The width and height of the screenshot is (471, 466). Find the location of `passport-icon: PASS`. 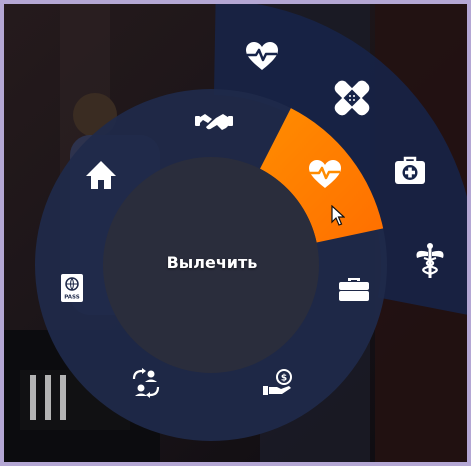

passport-icon: PASS is located at coordinates (72, 288).